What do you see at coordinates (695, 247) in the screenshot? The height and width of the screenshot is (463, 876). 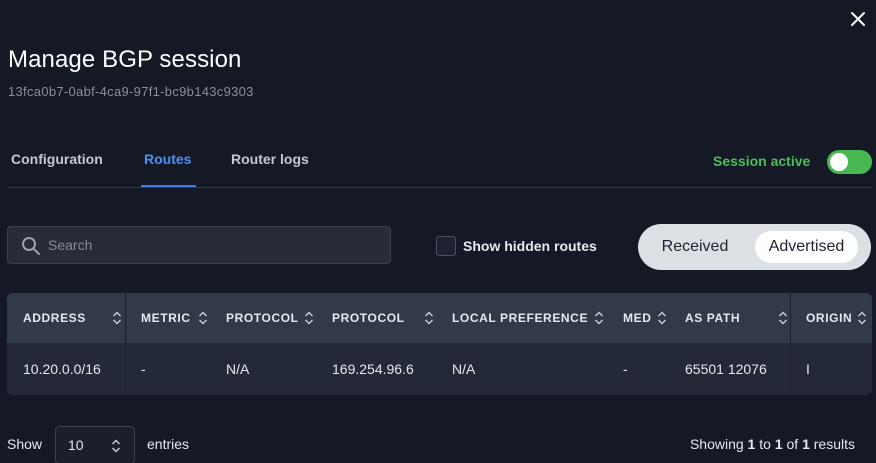 I see `received-option: Received` at bounding box center [695, 247].